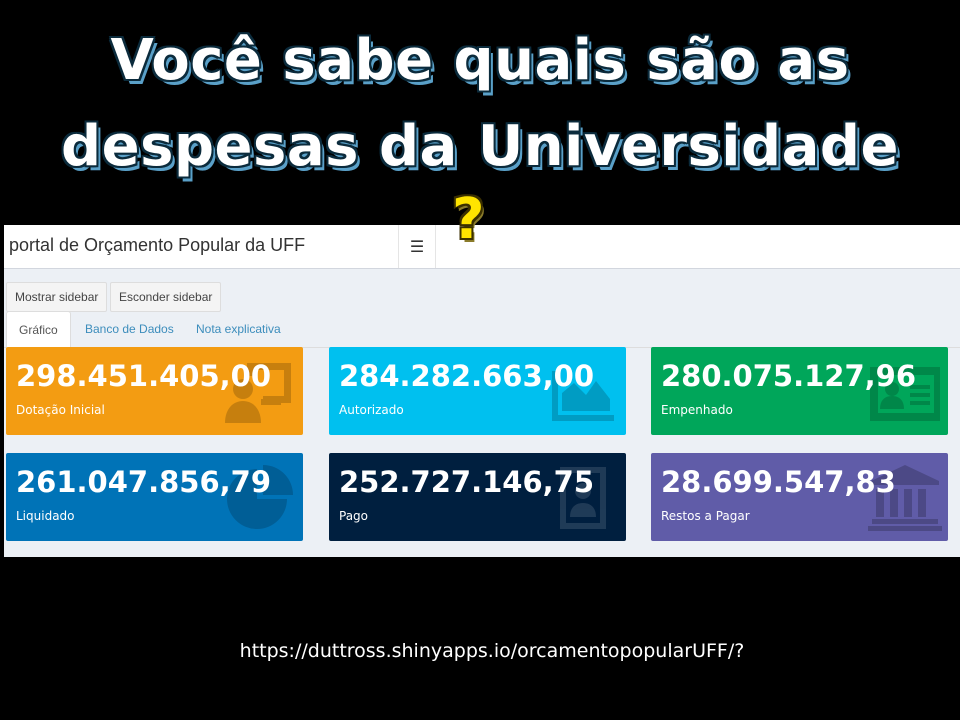  Describe the element at coordinates (354, 516) in the screenshot. I see `box-label: Pago` at that location.